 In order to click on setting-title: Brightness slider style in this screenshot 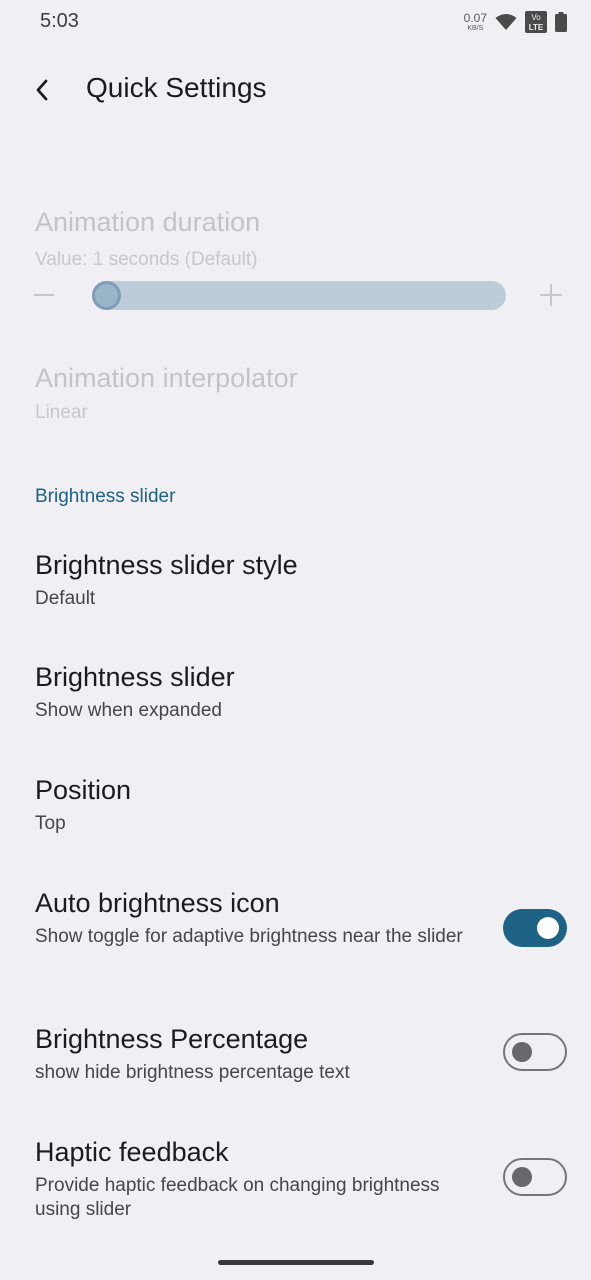, I will do `click(166, 565)`.